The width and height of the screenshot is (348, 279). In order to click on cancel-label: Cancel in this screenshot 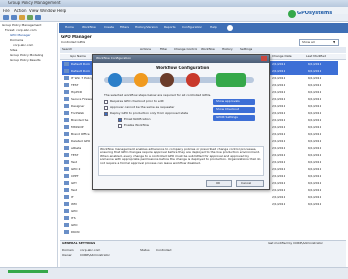, I will do `click(246, 183)`.